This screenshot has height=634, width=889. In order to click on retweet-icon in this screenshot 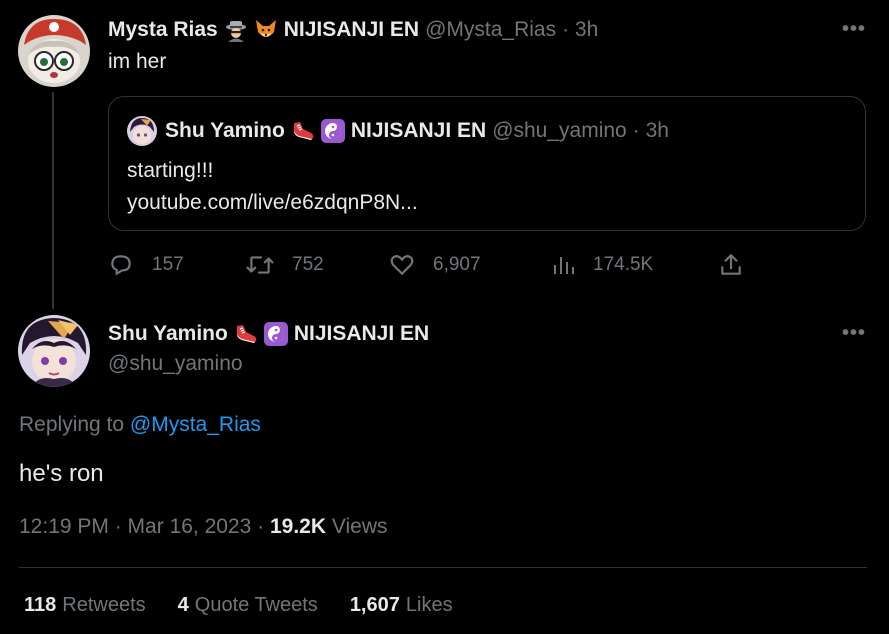, I will do `click(260, 265)`.